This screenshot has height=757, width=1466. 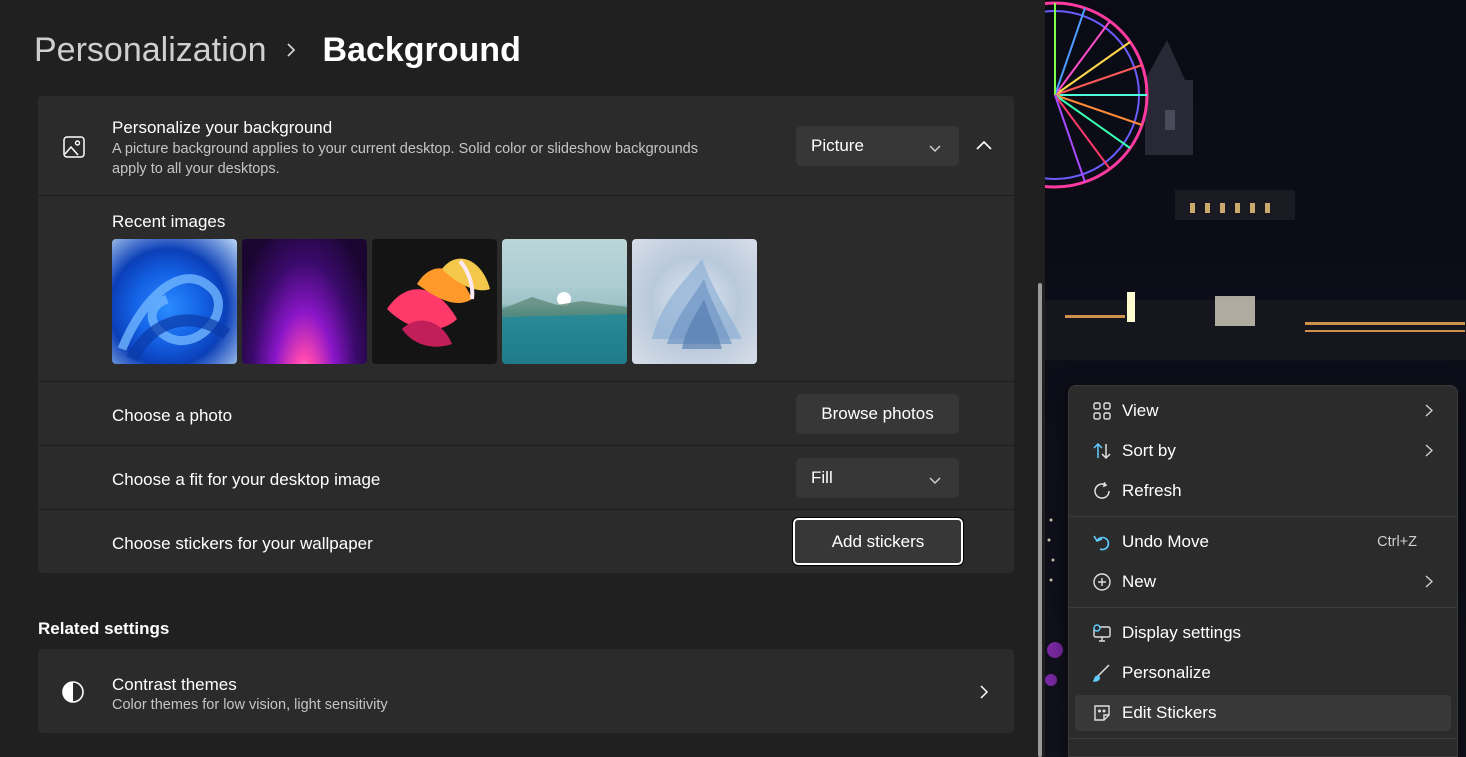 What do you see at coordinates (1140, 410) in the screenshot?
I see `menu-item-label: View` at bounding box center [1140, 410].